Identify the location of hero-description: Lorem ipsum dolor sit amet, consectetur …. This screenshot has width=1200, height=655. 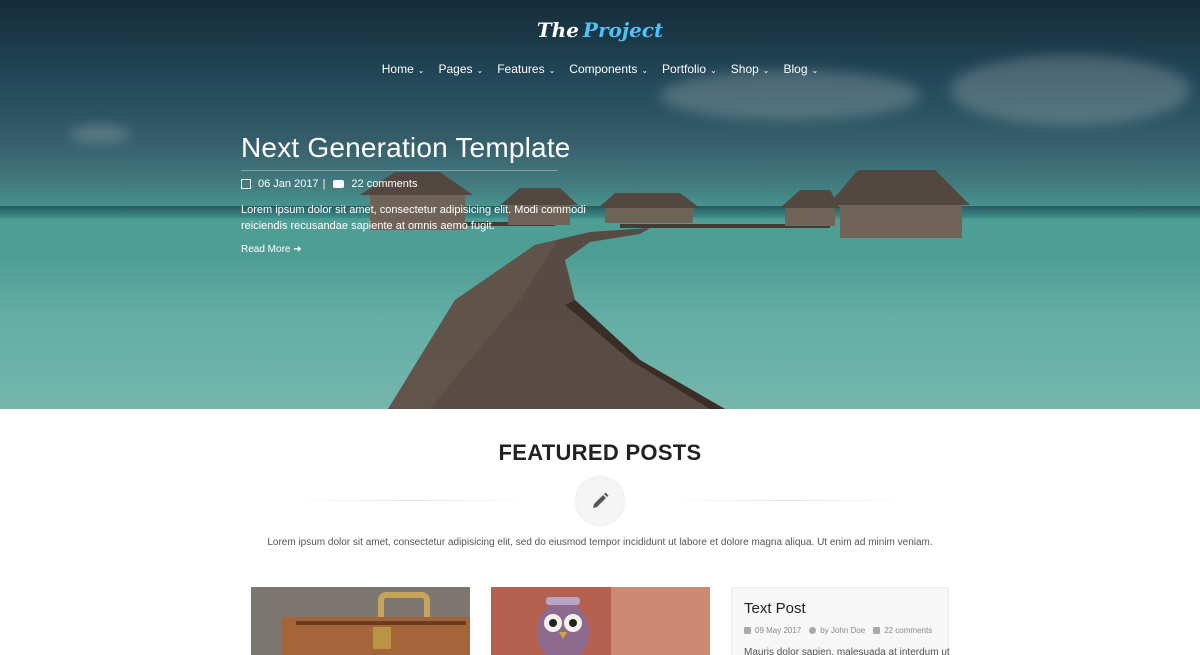
(413, 218).